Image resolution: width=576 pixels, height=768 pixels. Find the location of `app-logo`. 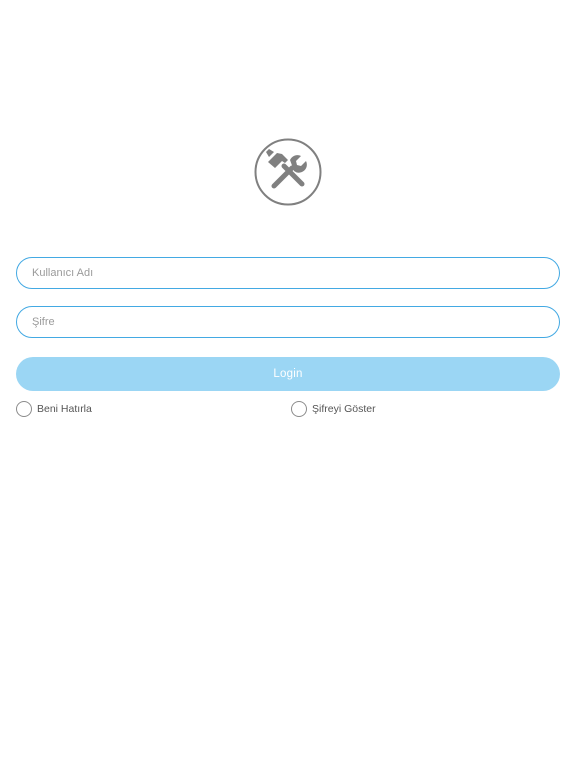

app-logo is located at coordinates (288, 172).